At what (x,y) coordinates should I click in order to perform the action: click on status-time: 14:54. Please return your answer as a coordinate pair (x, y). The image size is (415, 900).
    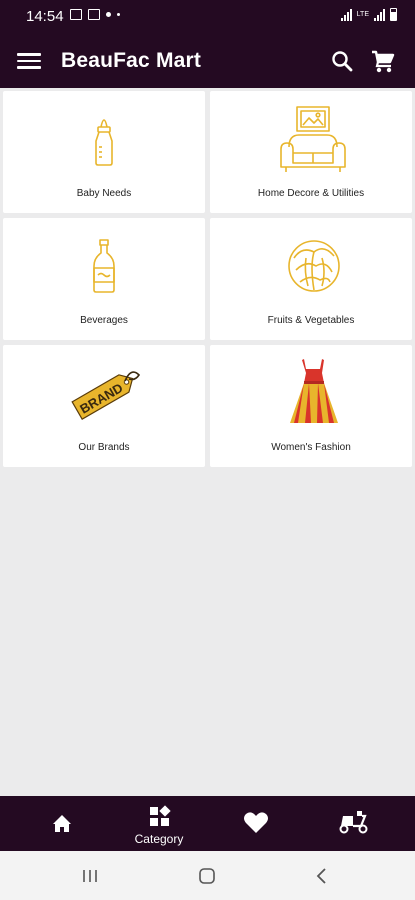
    Looking at the image, I should click on (45, 16).